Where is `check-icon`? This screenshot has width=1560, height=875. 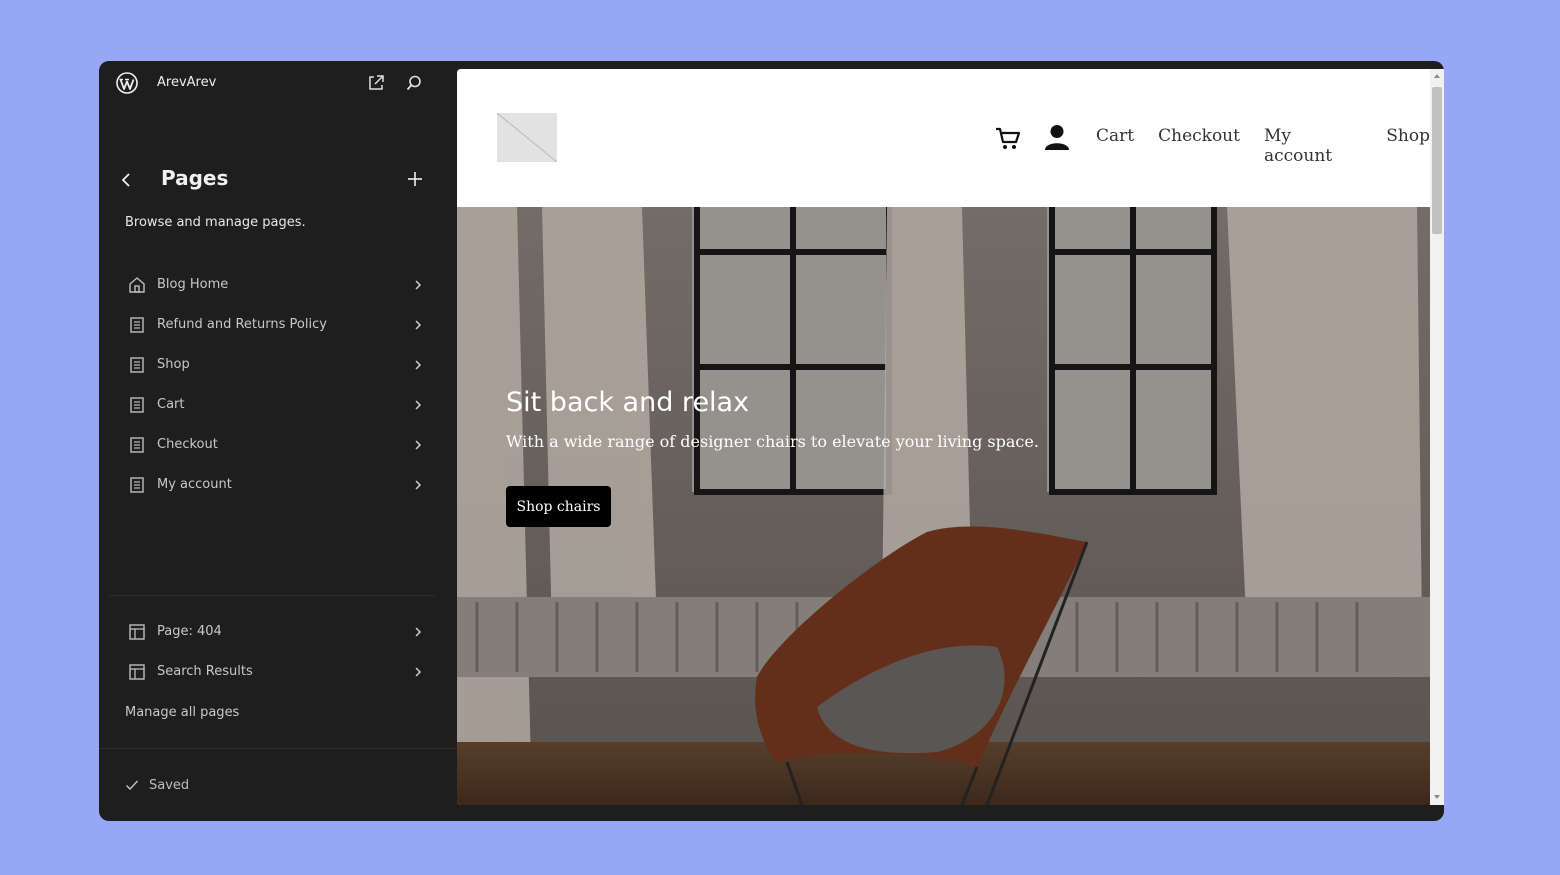 check-icon is located at coordinates (132, 785).